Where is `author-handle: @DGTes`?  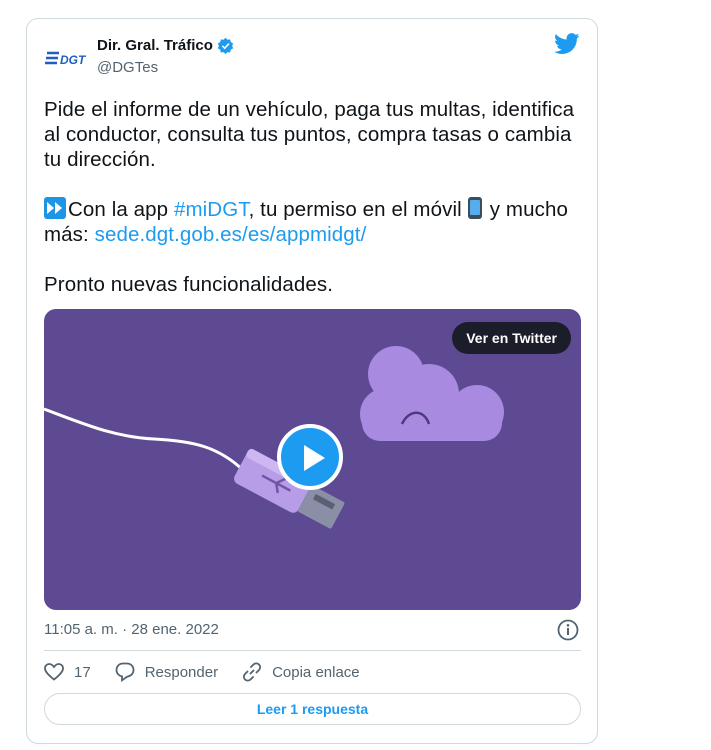
author-handle: @DGTes is located at coordinates (127, 67).